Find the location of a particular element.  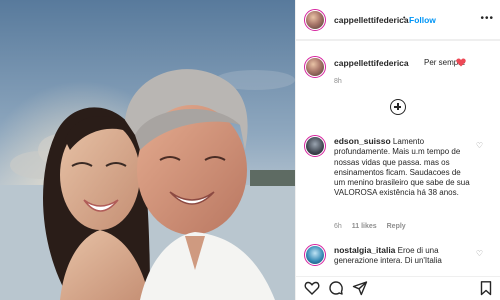

header-divider is located at coordinates (398, 40).